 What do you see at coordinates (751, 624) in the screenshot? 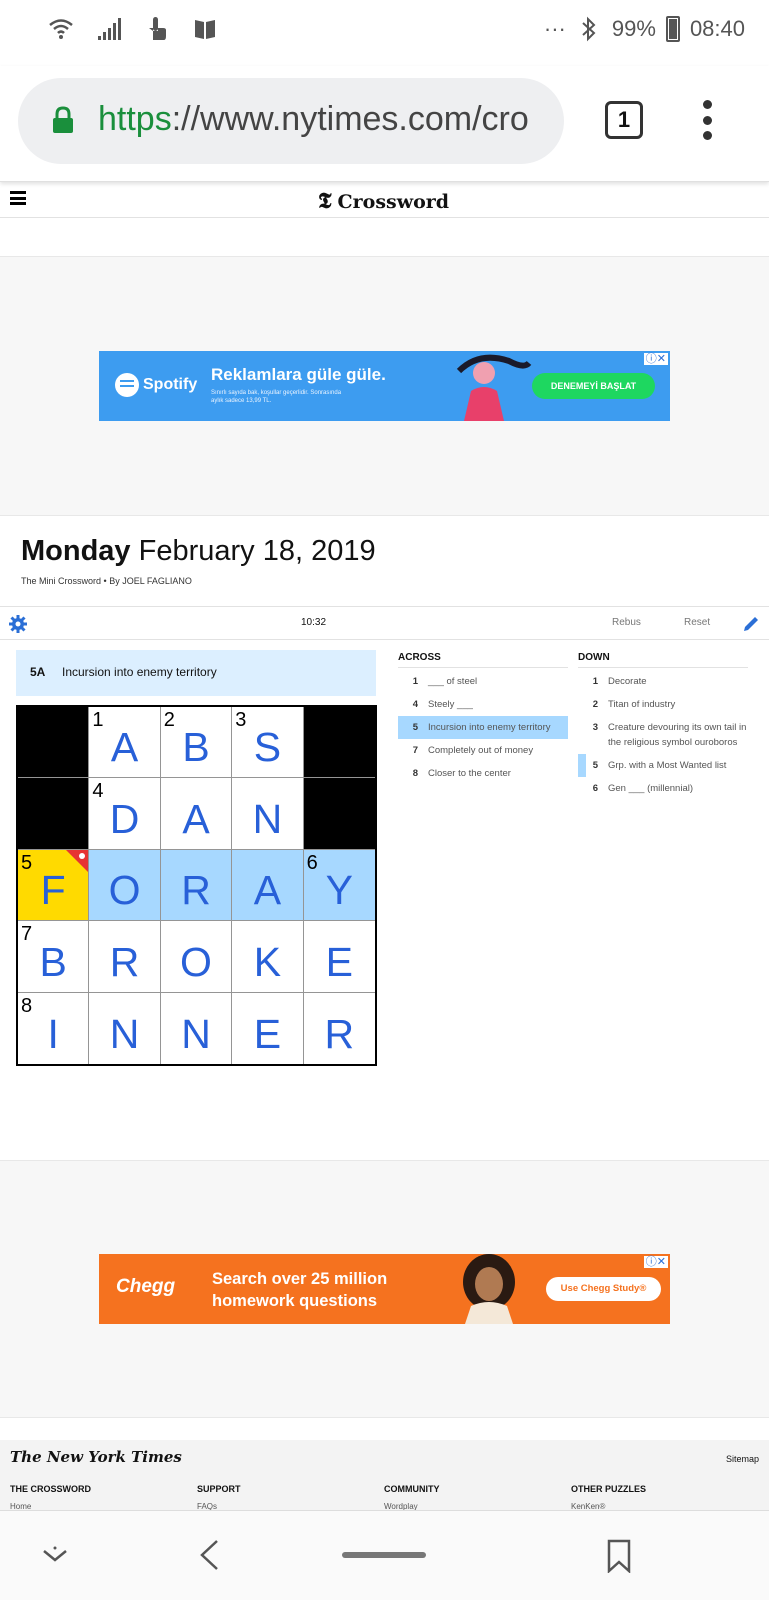
I see `pencil-icon` at bounding box center [751, 624].